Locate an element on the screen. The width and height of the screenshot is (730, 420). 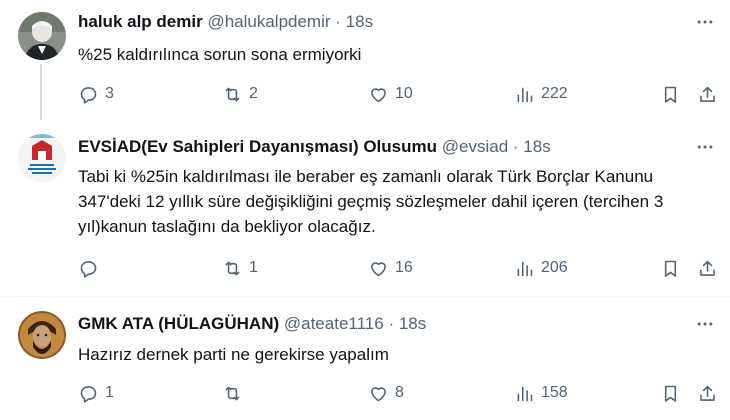
reply-button: 1 is located at coordinates (96, 393).